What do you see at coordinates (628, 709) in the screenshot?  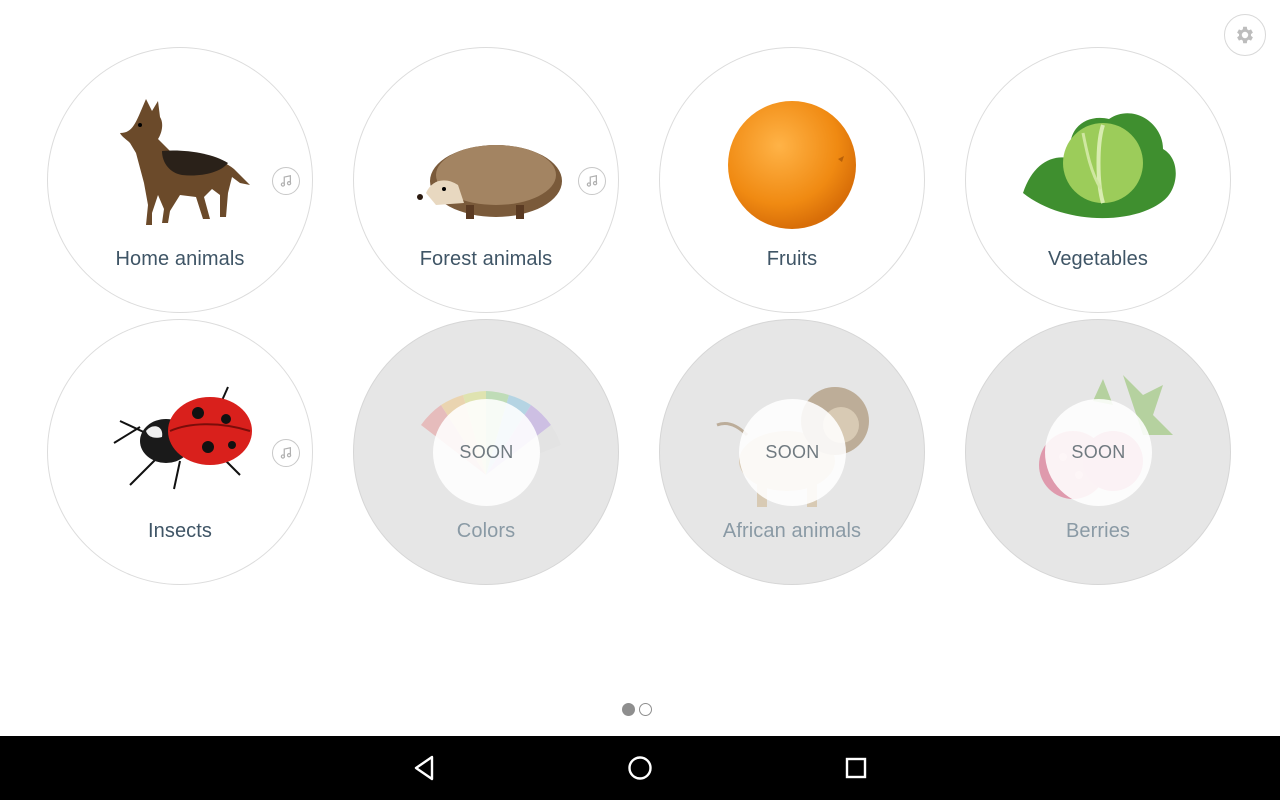 I see `page-dot-active` at bounding box center [628, 709].